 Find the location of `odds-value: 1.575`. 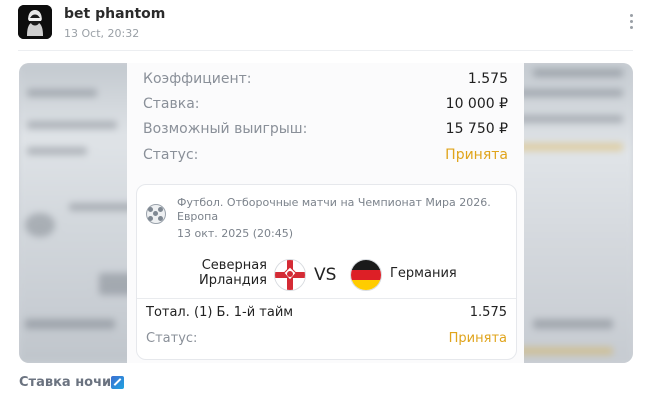

odds-value: 1.575 is located at coordinates (487, 79).